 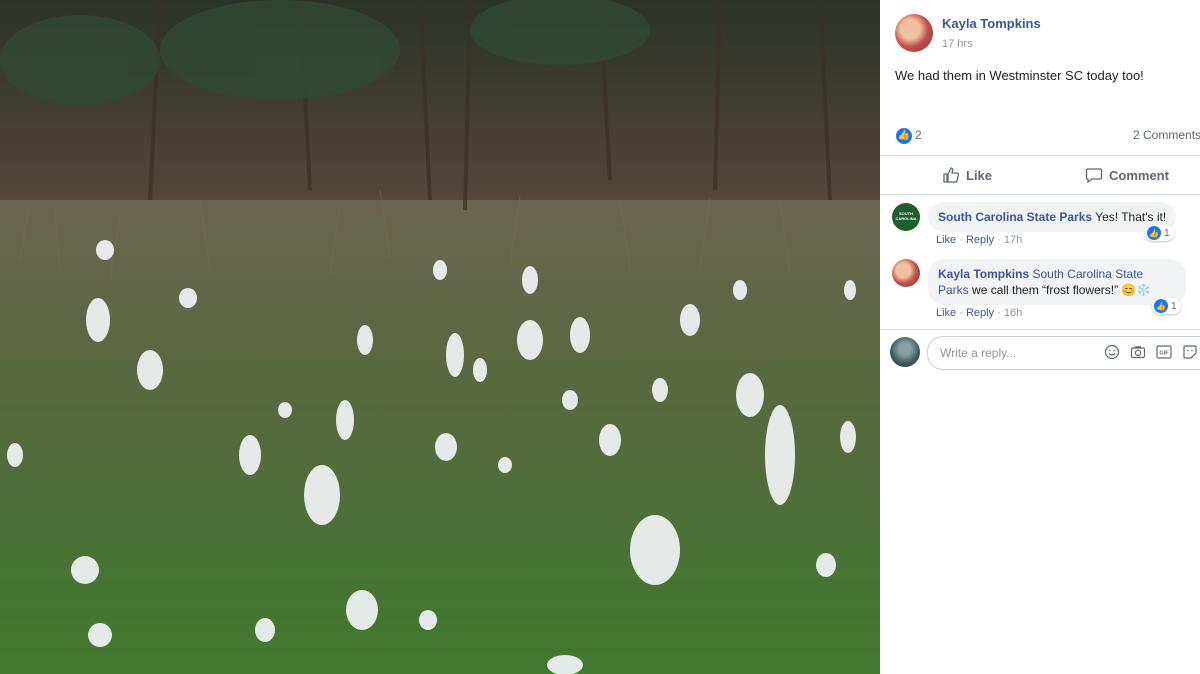 I want to click on comment-actions: Like · Reply · 16h, so click(x=979, y=313).